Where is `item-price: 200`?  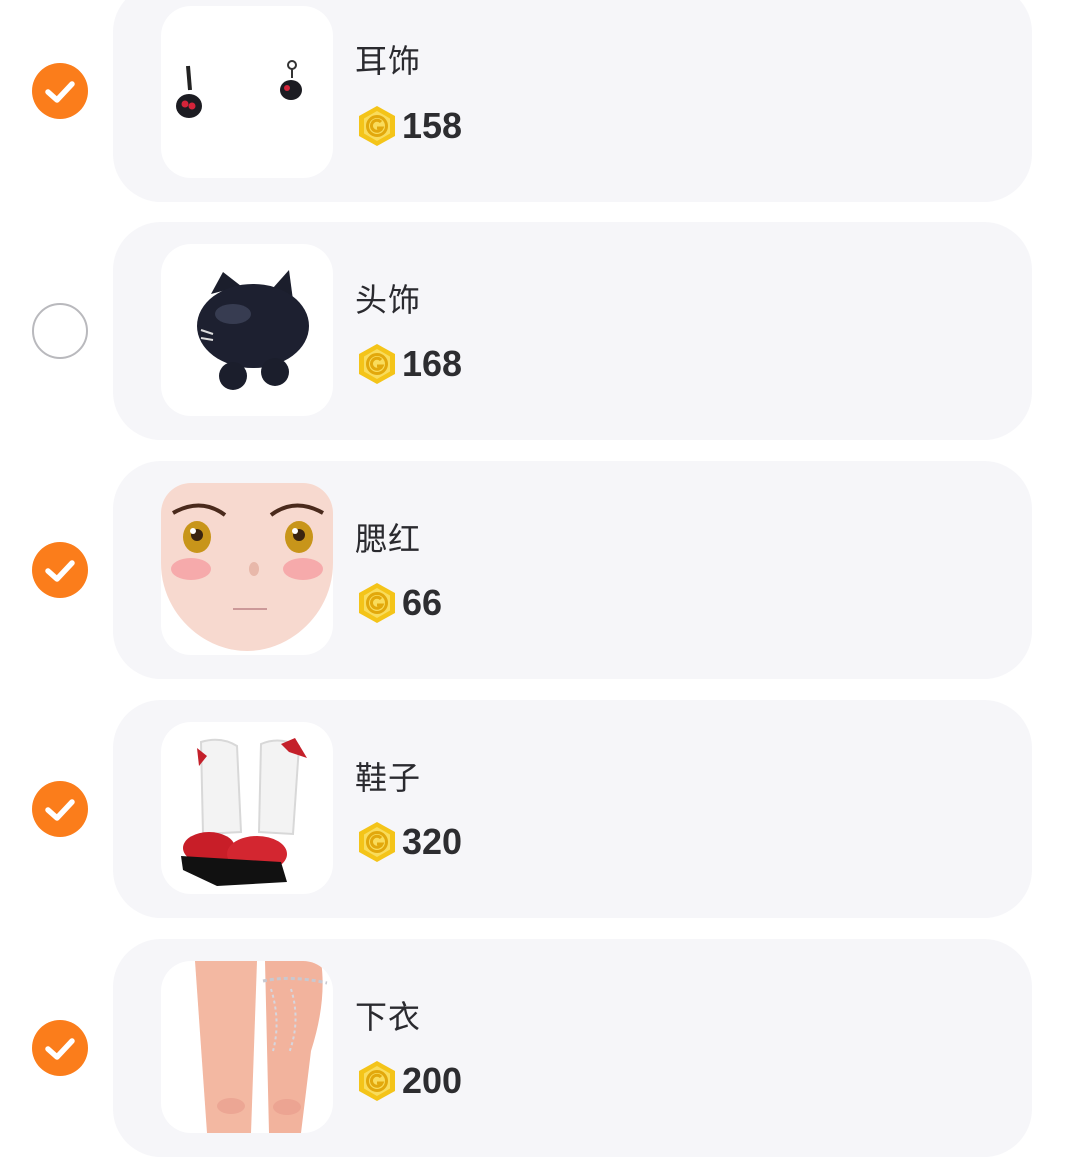 item-price: 200 is located at coordinates (410, 1081).